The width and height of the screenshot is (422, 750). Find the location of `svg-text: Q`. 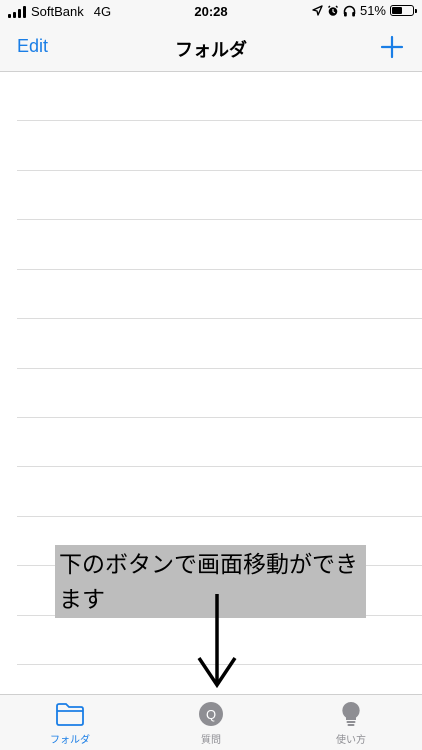

svg-text: Q is located at coordinates (211, 714).